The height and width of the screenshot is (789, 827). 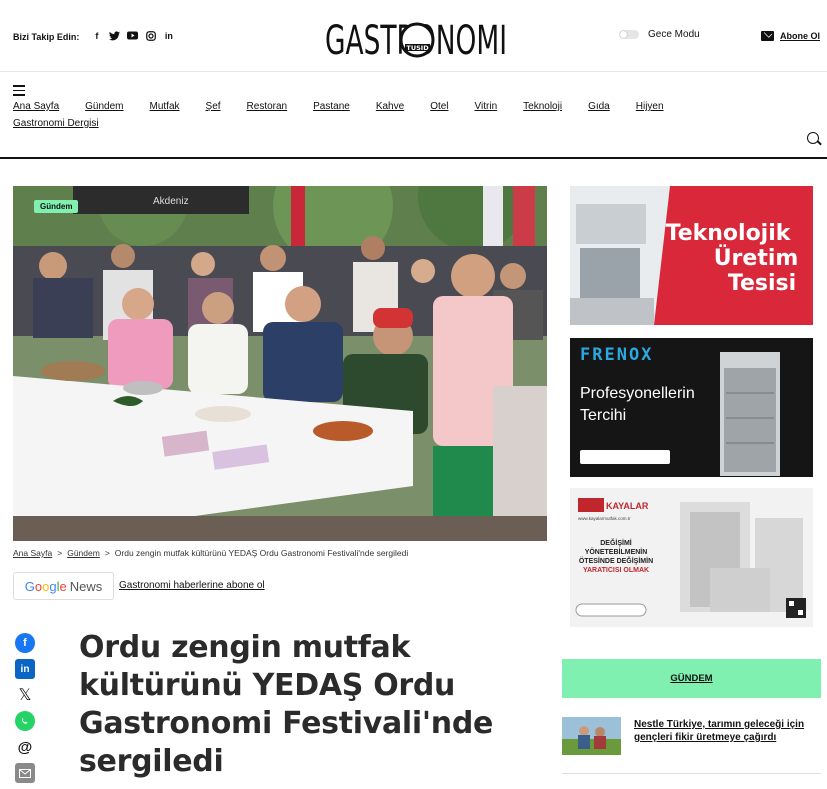 What do you see at coordinates (729, 233) in the screenshot?
I see `ad1-line1: Teknolojik` at bounding box center [729, 233].